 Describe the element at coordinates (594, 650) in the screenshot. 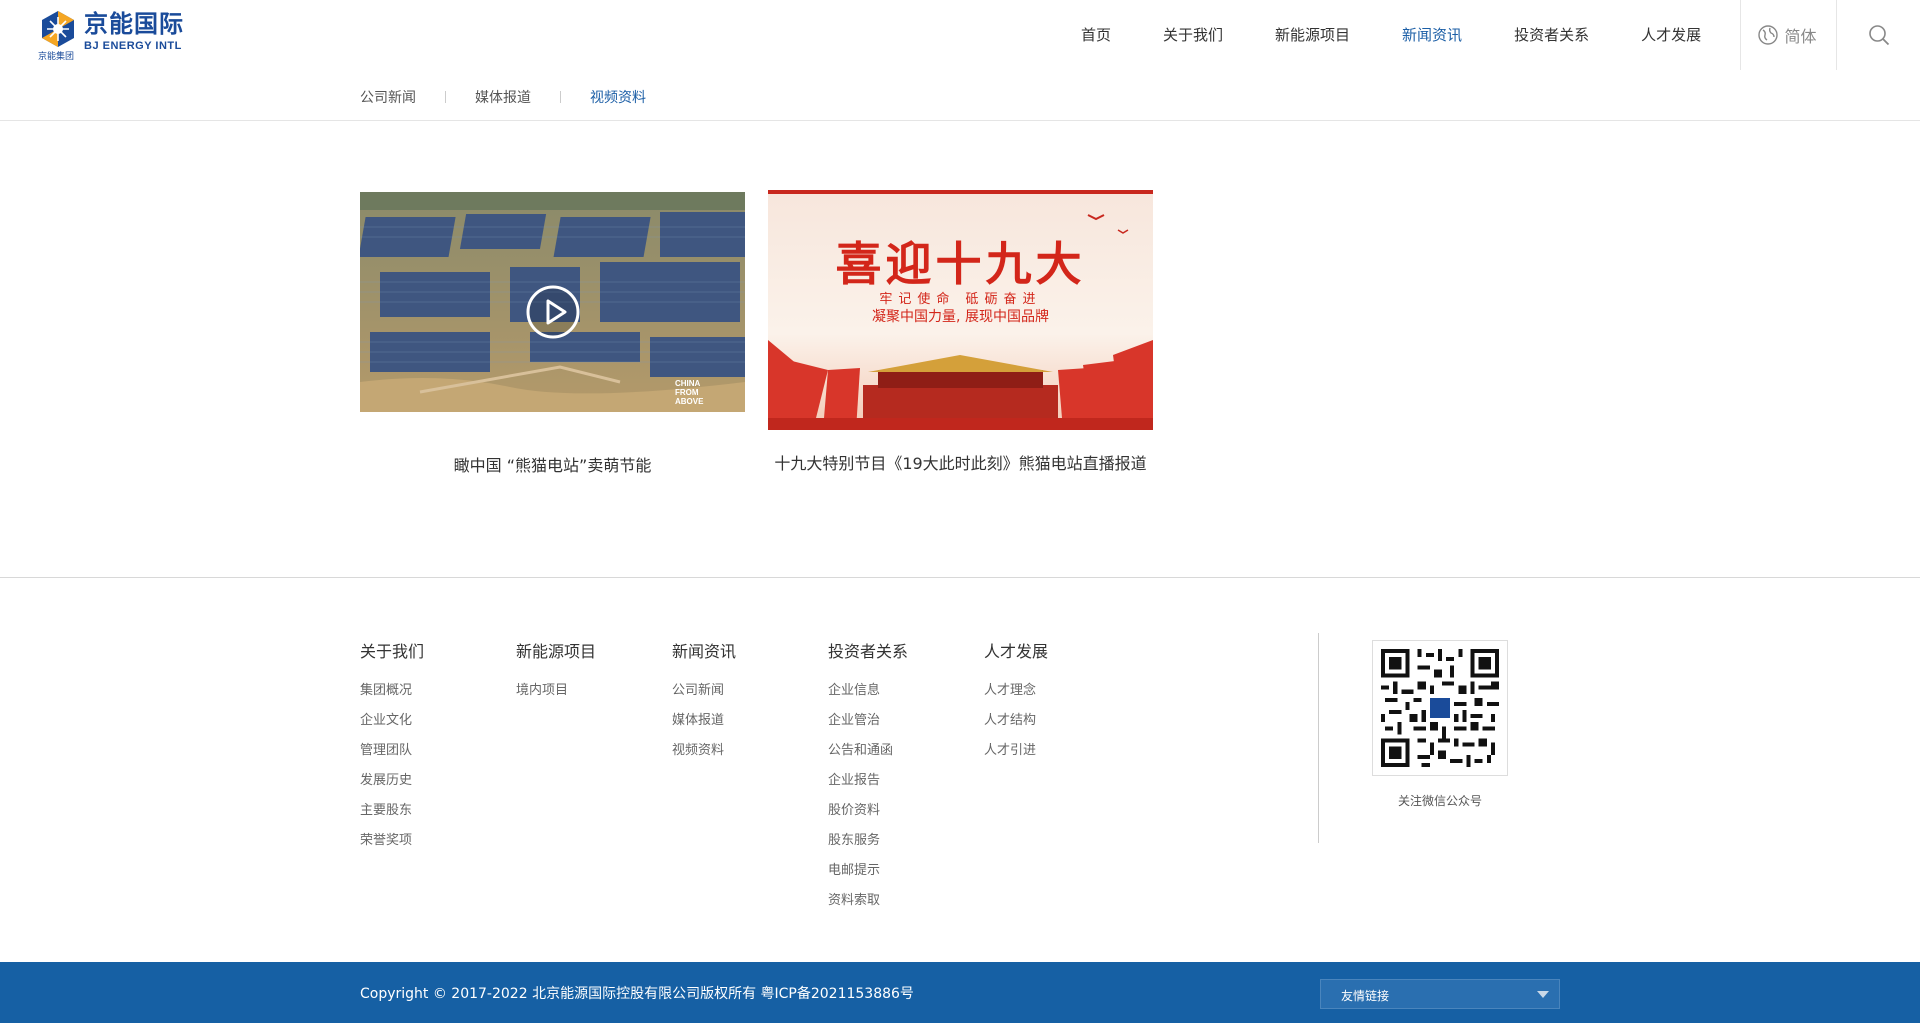

I see `footer-column-title: 新能源项目` at that location.